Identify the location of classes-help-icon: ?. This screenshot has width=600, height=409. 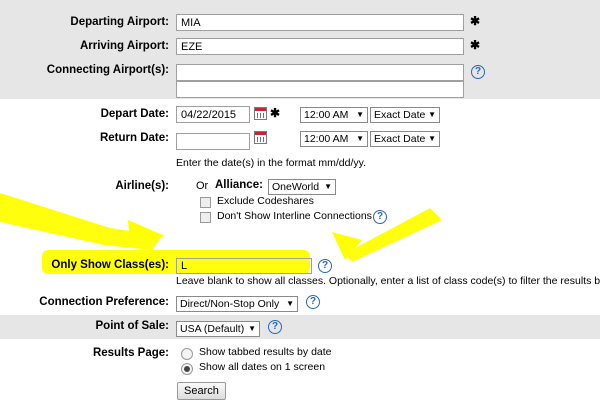
(325, 266).